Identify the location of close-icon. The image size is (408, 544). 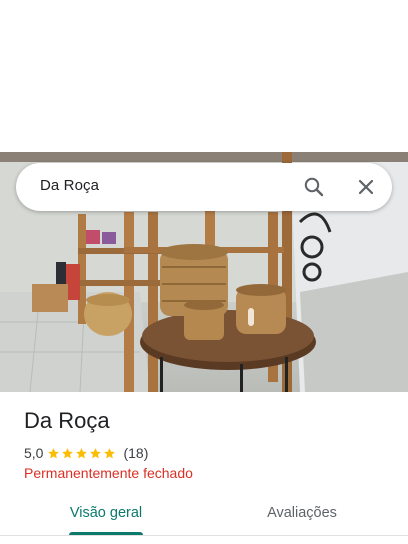
(366, 187).